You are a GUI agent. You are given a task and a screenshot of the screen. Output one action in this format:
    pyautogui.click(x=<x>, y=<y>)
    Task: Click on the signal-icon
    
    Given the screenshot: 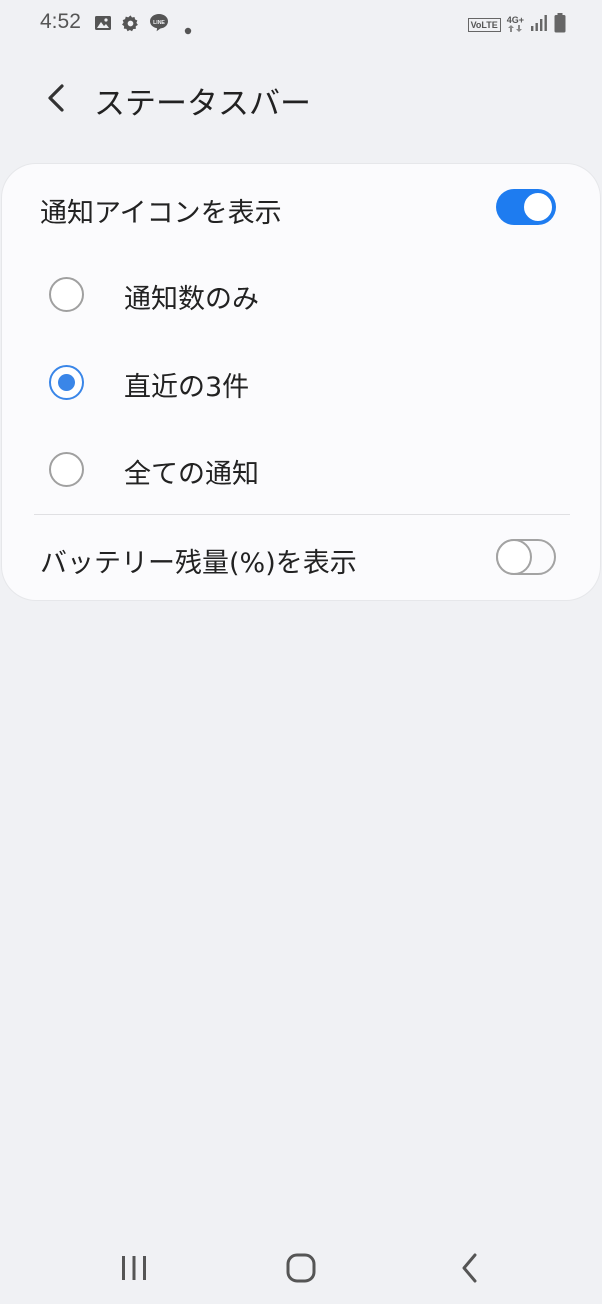 What is the action you would take?
    pyautogui.click(x=539, y=25)
    